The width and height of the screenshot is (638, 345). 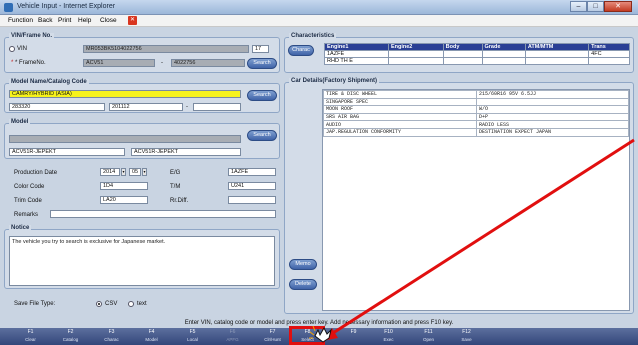 I want to click on csv-radio, so click(x=99, y=304).